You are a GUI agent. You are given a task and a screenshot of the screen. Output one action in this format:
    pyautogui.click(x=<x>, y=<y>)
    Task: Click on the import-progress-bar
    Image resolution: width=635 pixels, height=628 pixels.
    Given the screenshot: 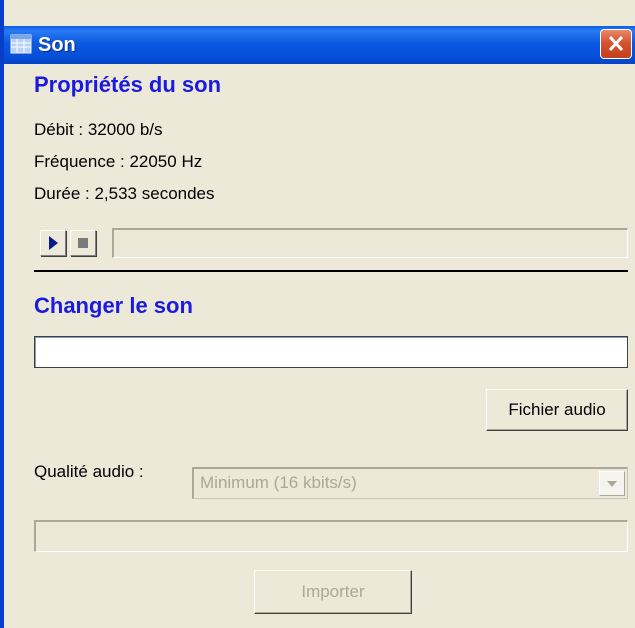 What is the action you would take?
    pyautogui.click(x=331, y=536)
    